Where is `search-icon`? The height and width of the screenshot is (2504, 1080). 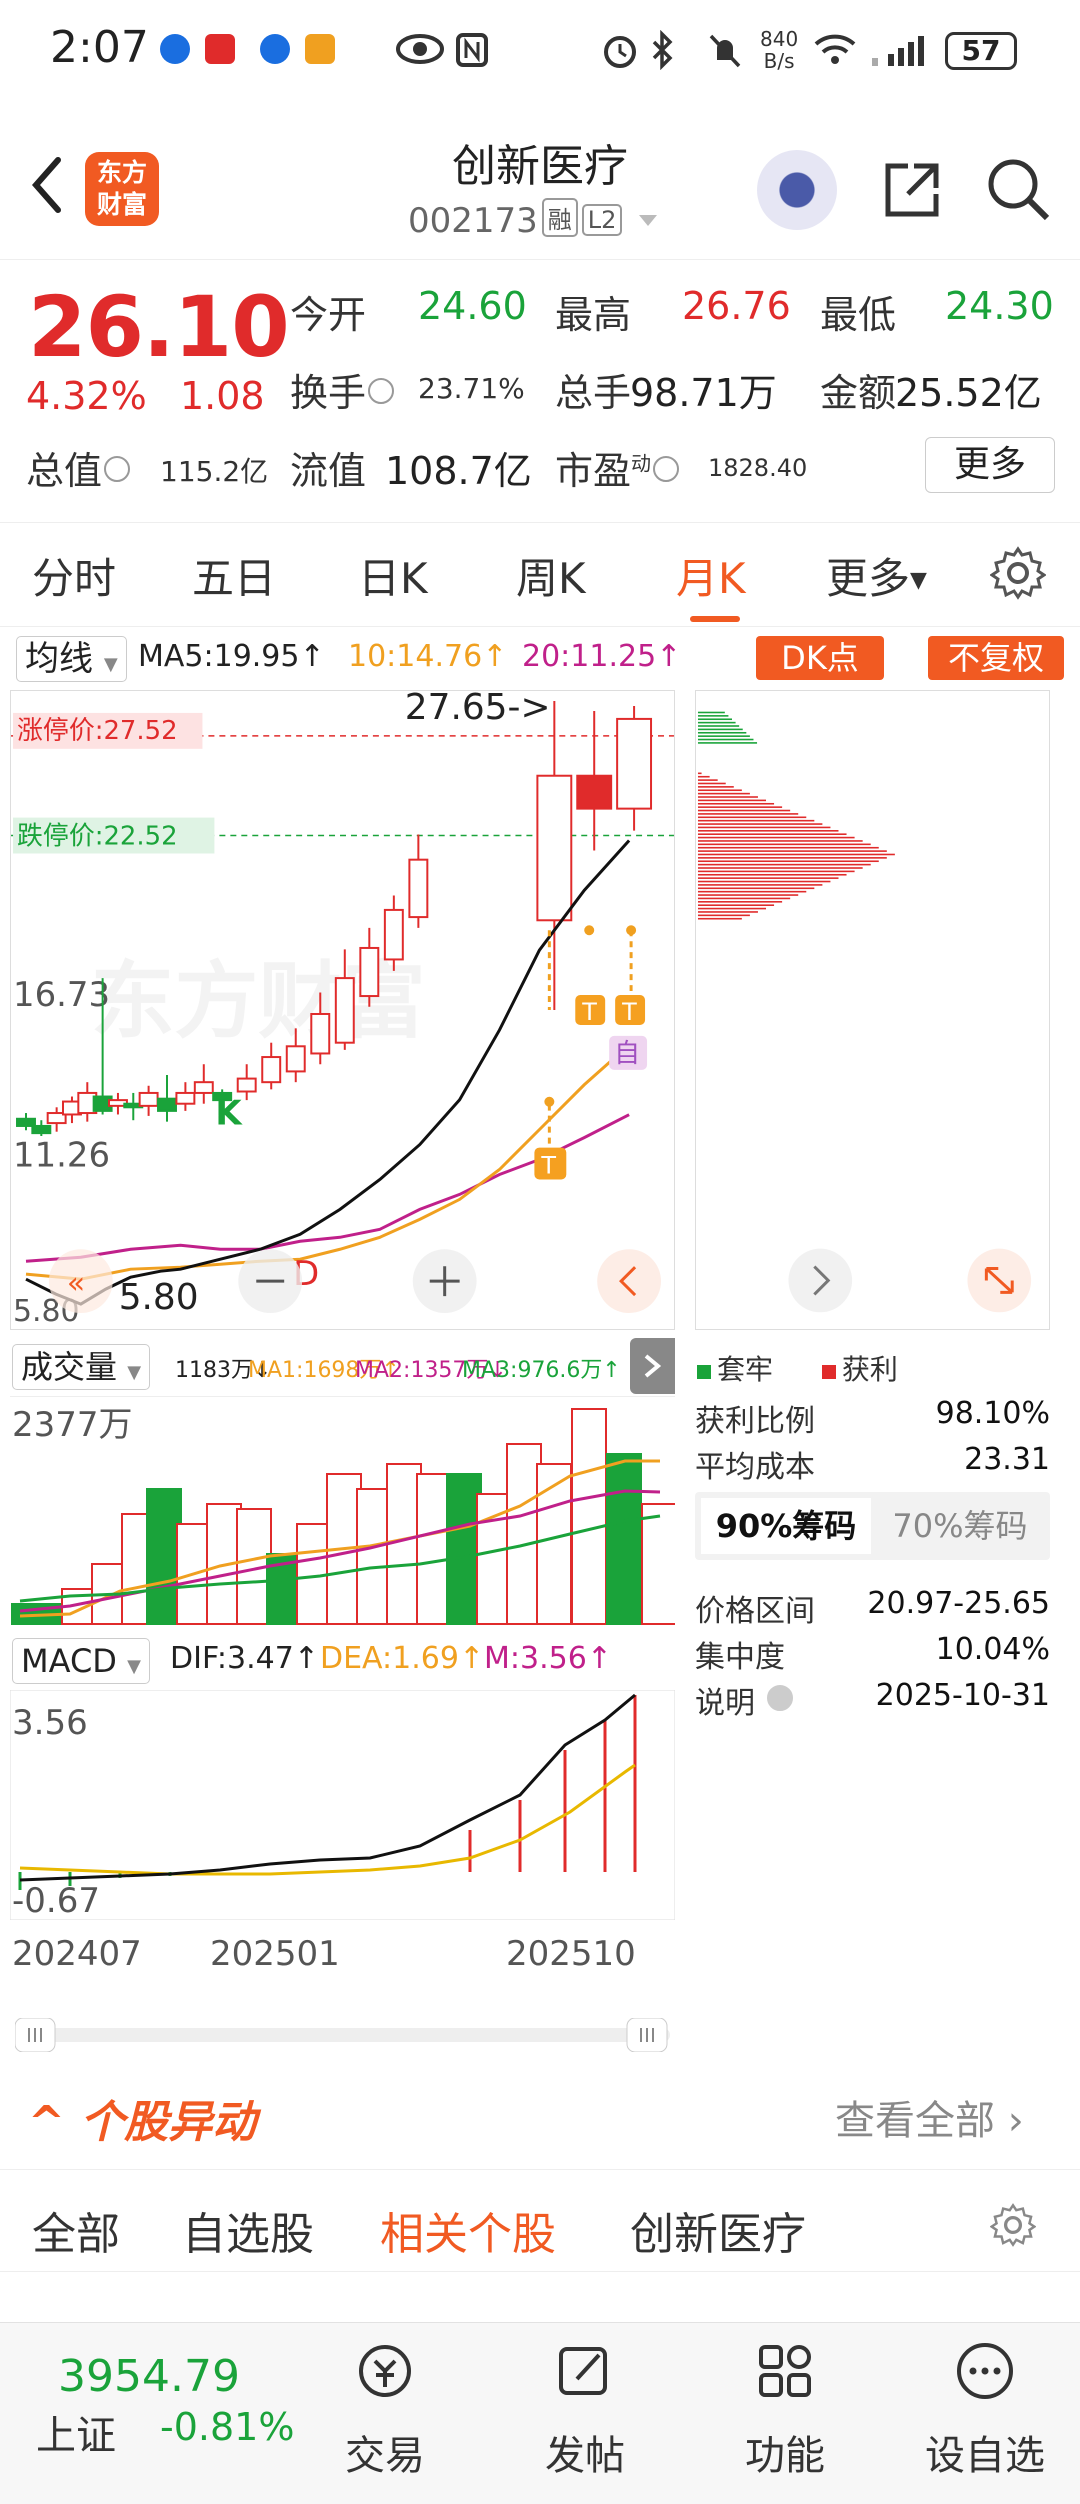 search-icon is located at coordinates (1018, 189).